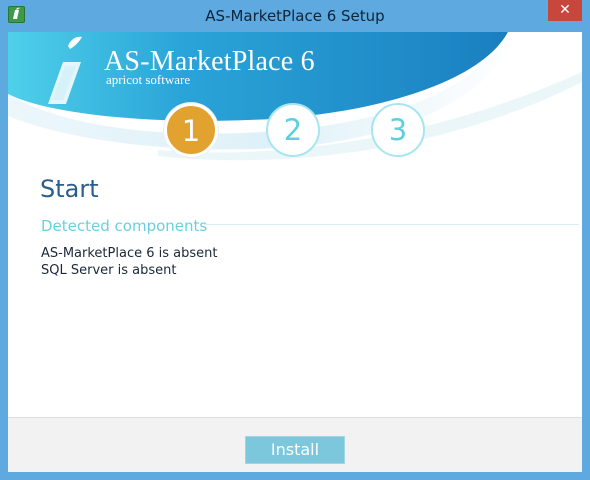  Describe the element at coordinates (148, 79) in the screenshot. I see `brand-subtitle: apricot software` at that location.